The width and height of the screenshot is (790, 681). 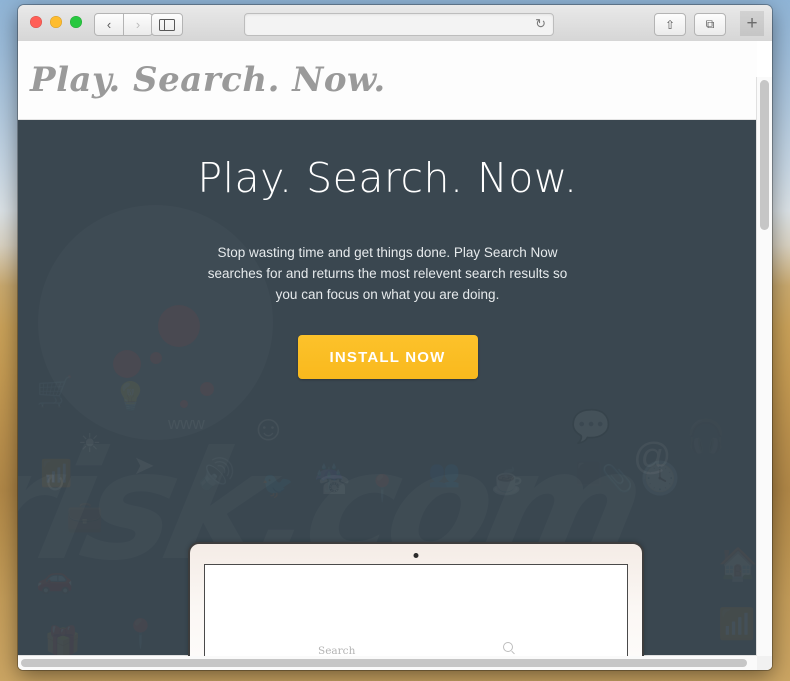 What do you see at coordinates (752, 23) in the screenshot?
I see `new-tab-button: +` at bounding box center [752, 23].